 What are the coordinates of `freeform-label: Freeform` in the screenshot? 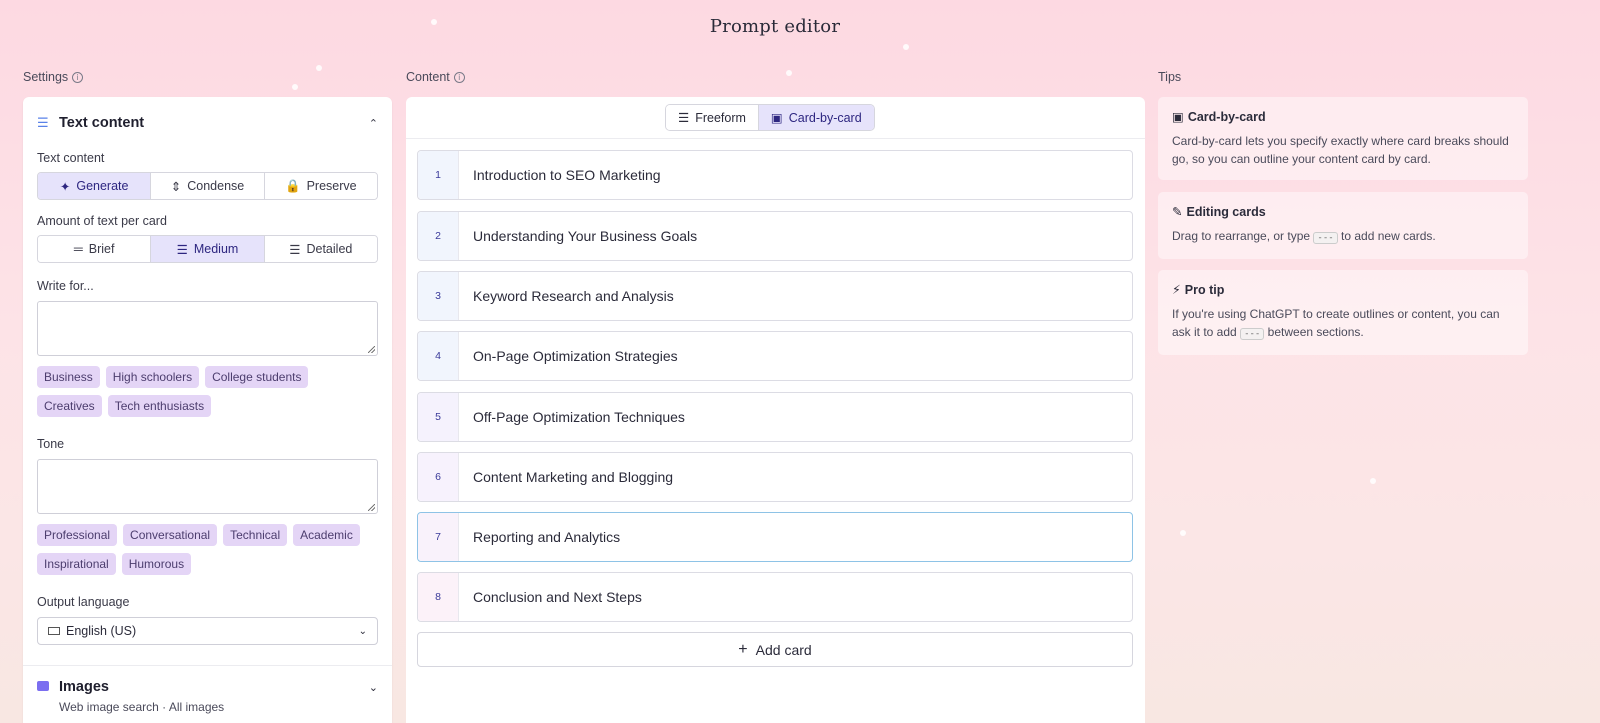 It's located at (720, 117).